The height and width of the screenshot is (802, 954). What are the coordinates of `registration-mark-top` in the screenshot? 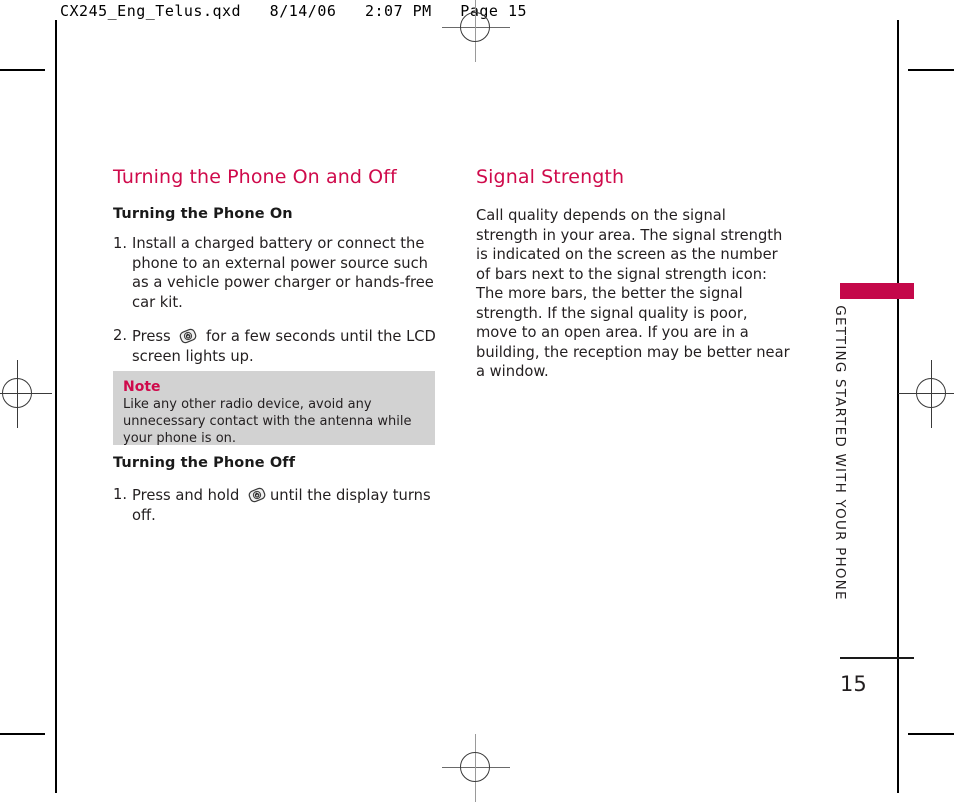 It's located at (476, 31).